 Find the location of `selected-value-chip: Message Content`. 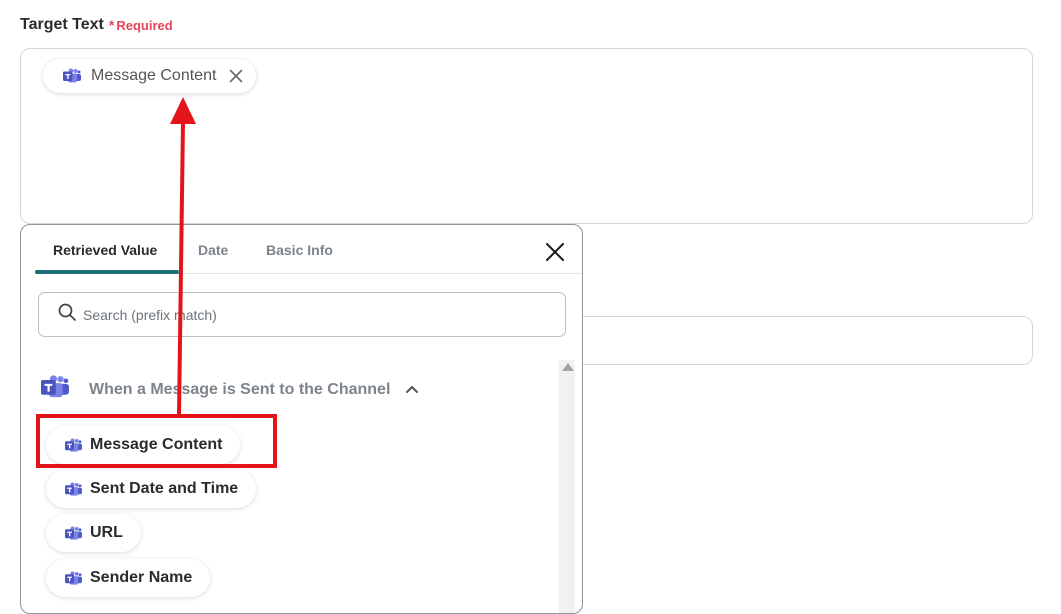

selected-value-chip: Message Content is located at coordinates (150, 76).